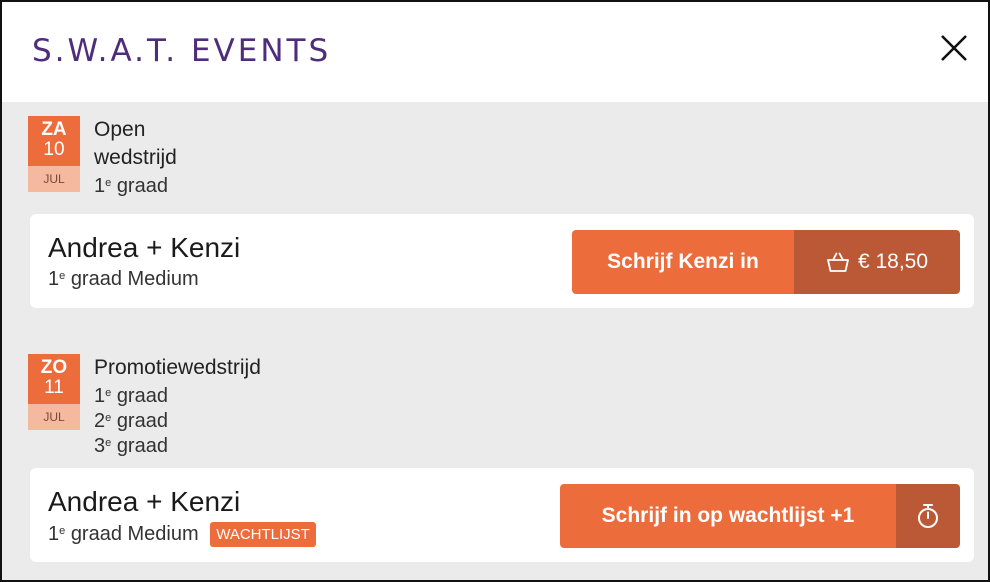 Image resolution: width=990 pixels, height=582 pixels. I want to click on event-title: Promotiewedstrijd, so click(177, 367).